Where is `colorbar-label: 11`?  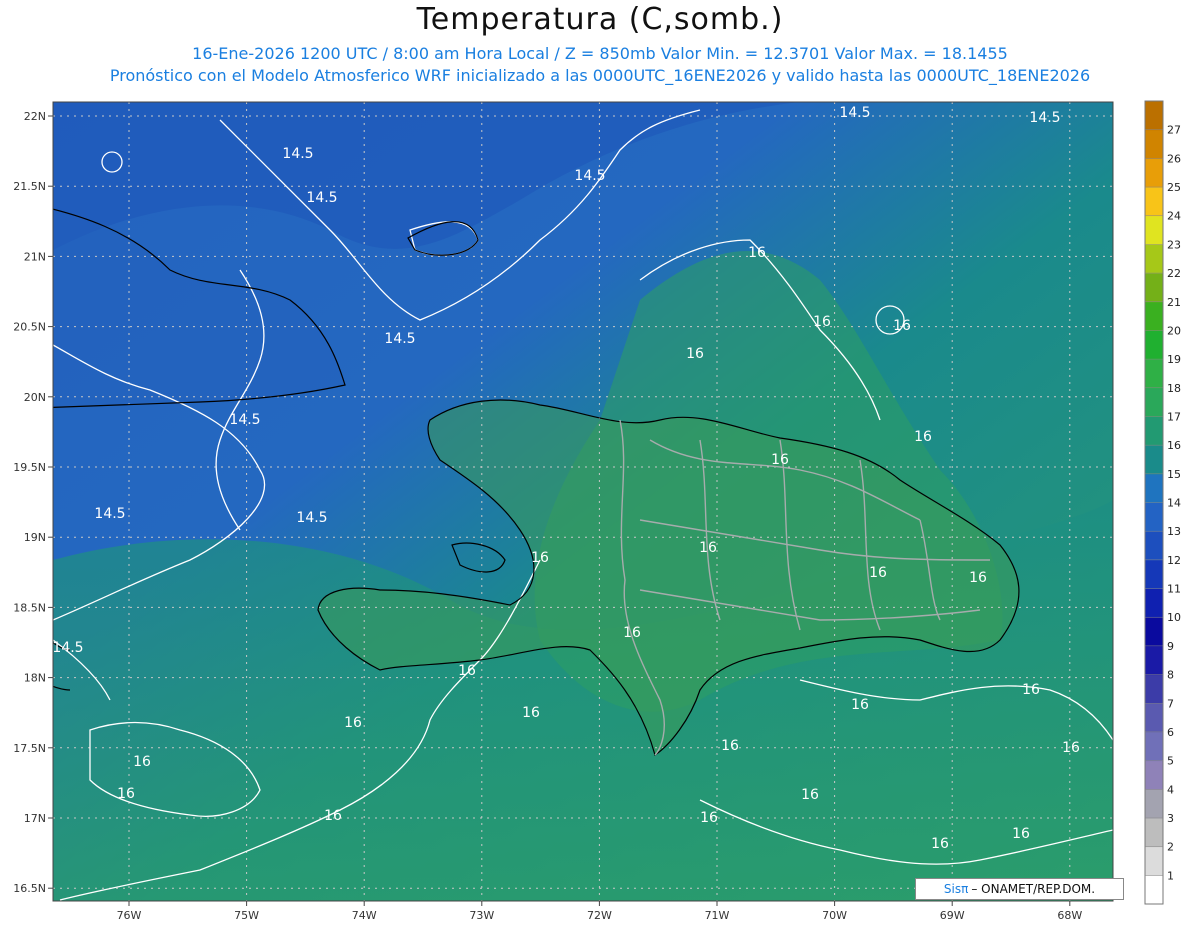
colorbar-label: 11 is located at coordinates (1174, 589).